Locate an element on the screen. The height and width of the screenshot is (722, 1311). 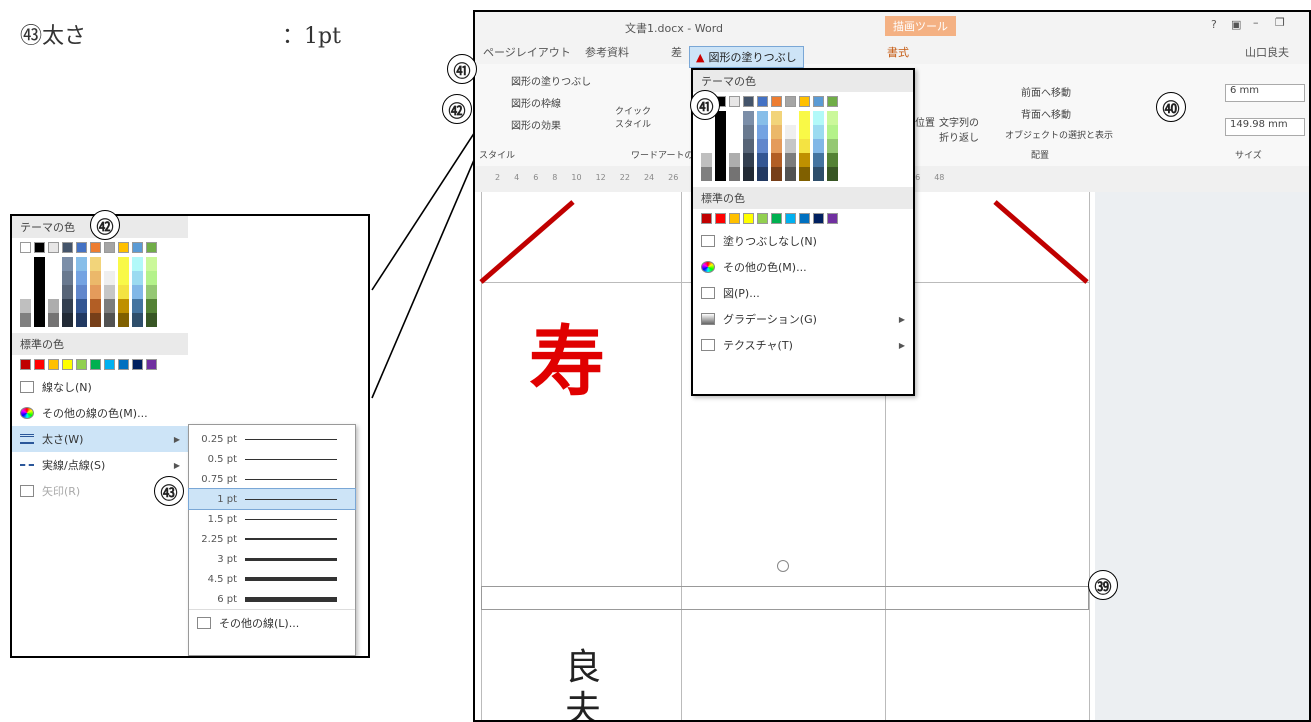
weight-option: 4.5 pt is located at coordinates (272, 579).